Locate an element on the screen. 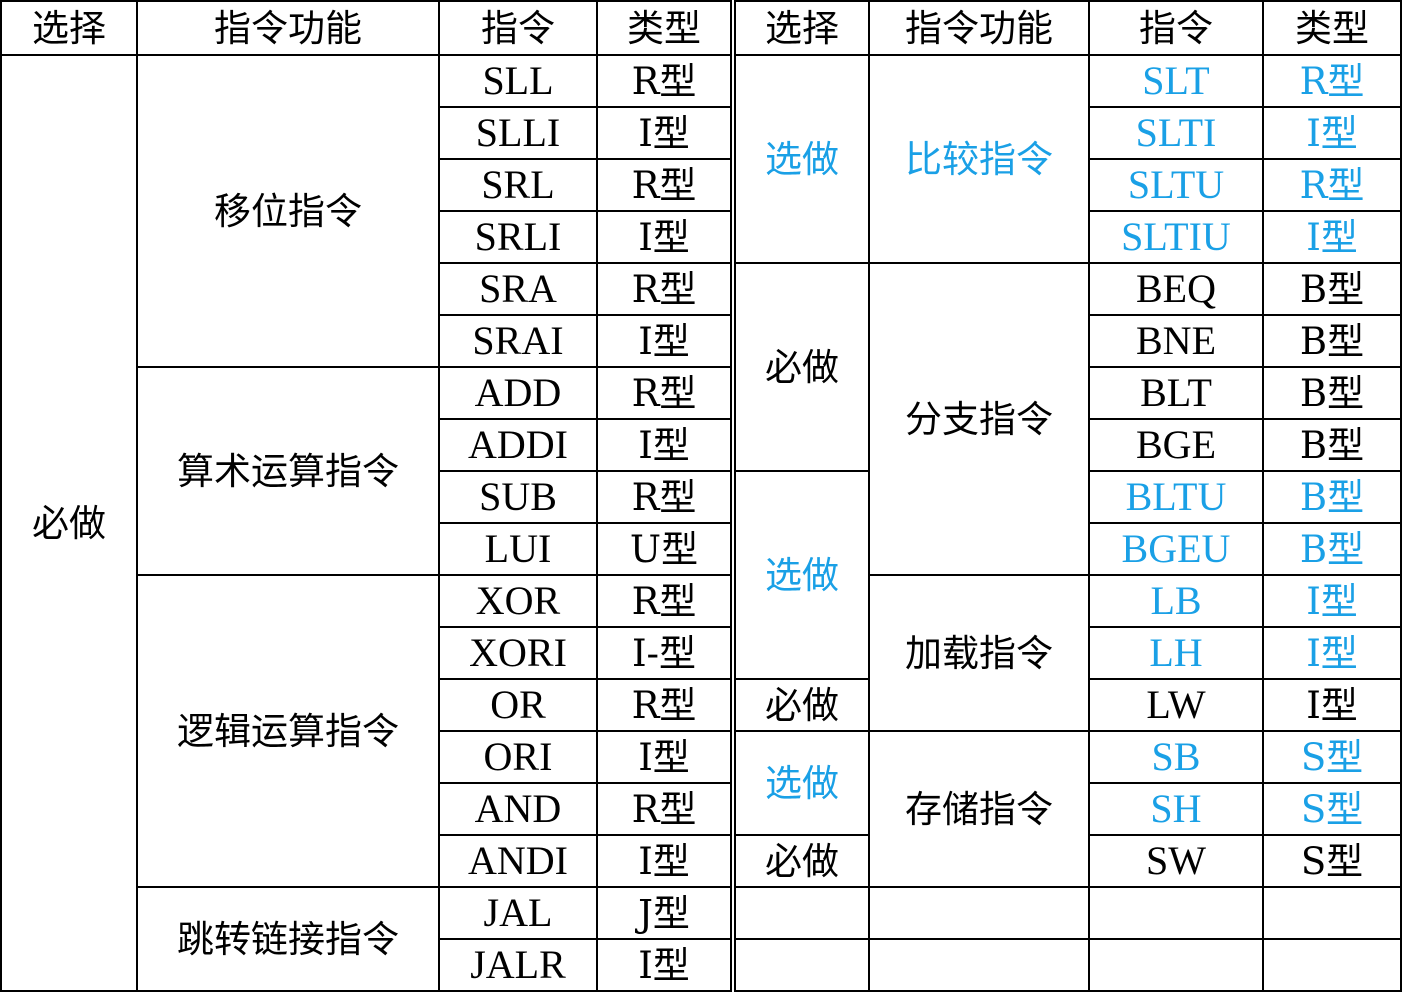  function-cell: 分支指令 is located at coordinates (979, 419).